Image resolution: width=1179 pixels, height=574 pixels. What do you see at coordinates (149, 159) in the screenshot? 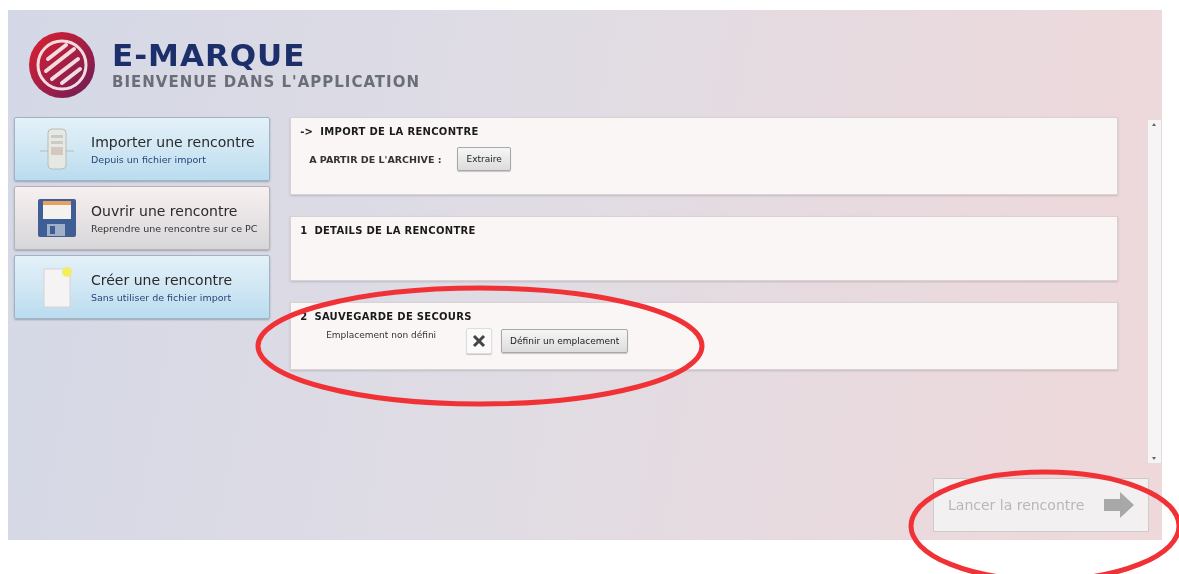
I see `item-subtitle: Depuis un fichier import` at bounding box center [149, 159].